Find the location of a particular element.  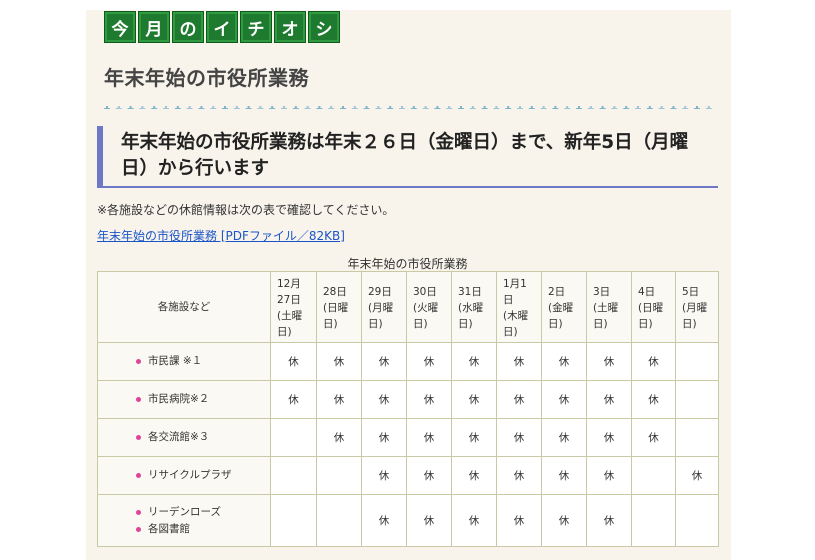

facility-cell: 市民課 ※１ is located at coordinates (184, 361).